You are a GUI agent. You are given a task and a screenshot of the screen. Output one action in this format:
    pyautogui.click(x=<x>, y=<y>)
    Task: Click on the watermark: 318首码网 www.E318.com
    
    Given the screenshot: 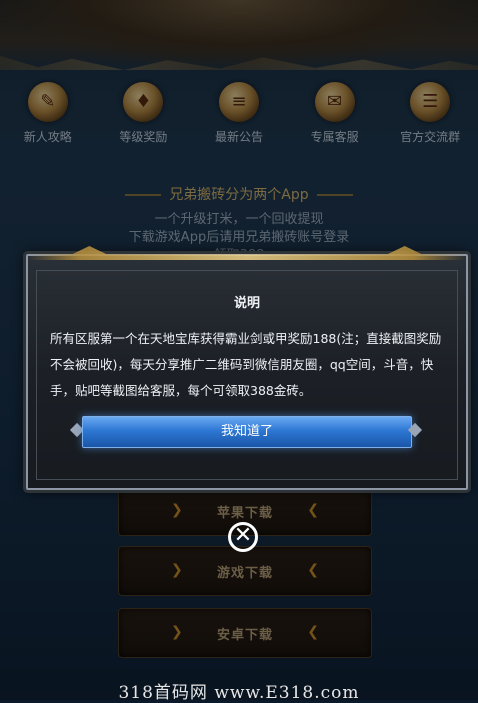 What is the action you would take?
    pyautogui.click(x=239, y=693)
    